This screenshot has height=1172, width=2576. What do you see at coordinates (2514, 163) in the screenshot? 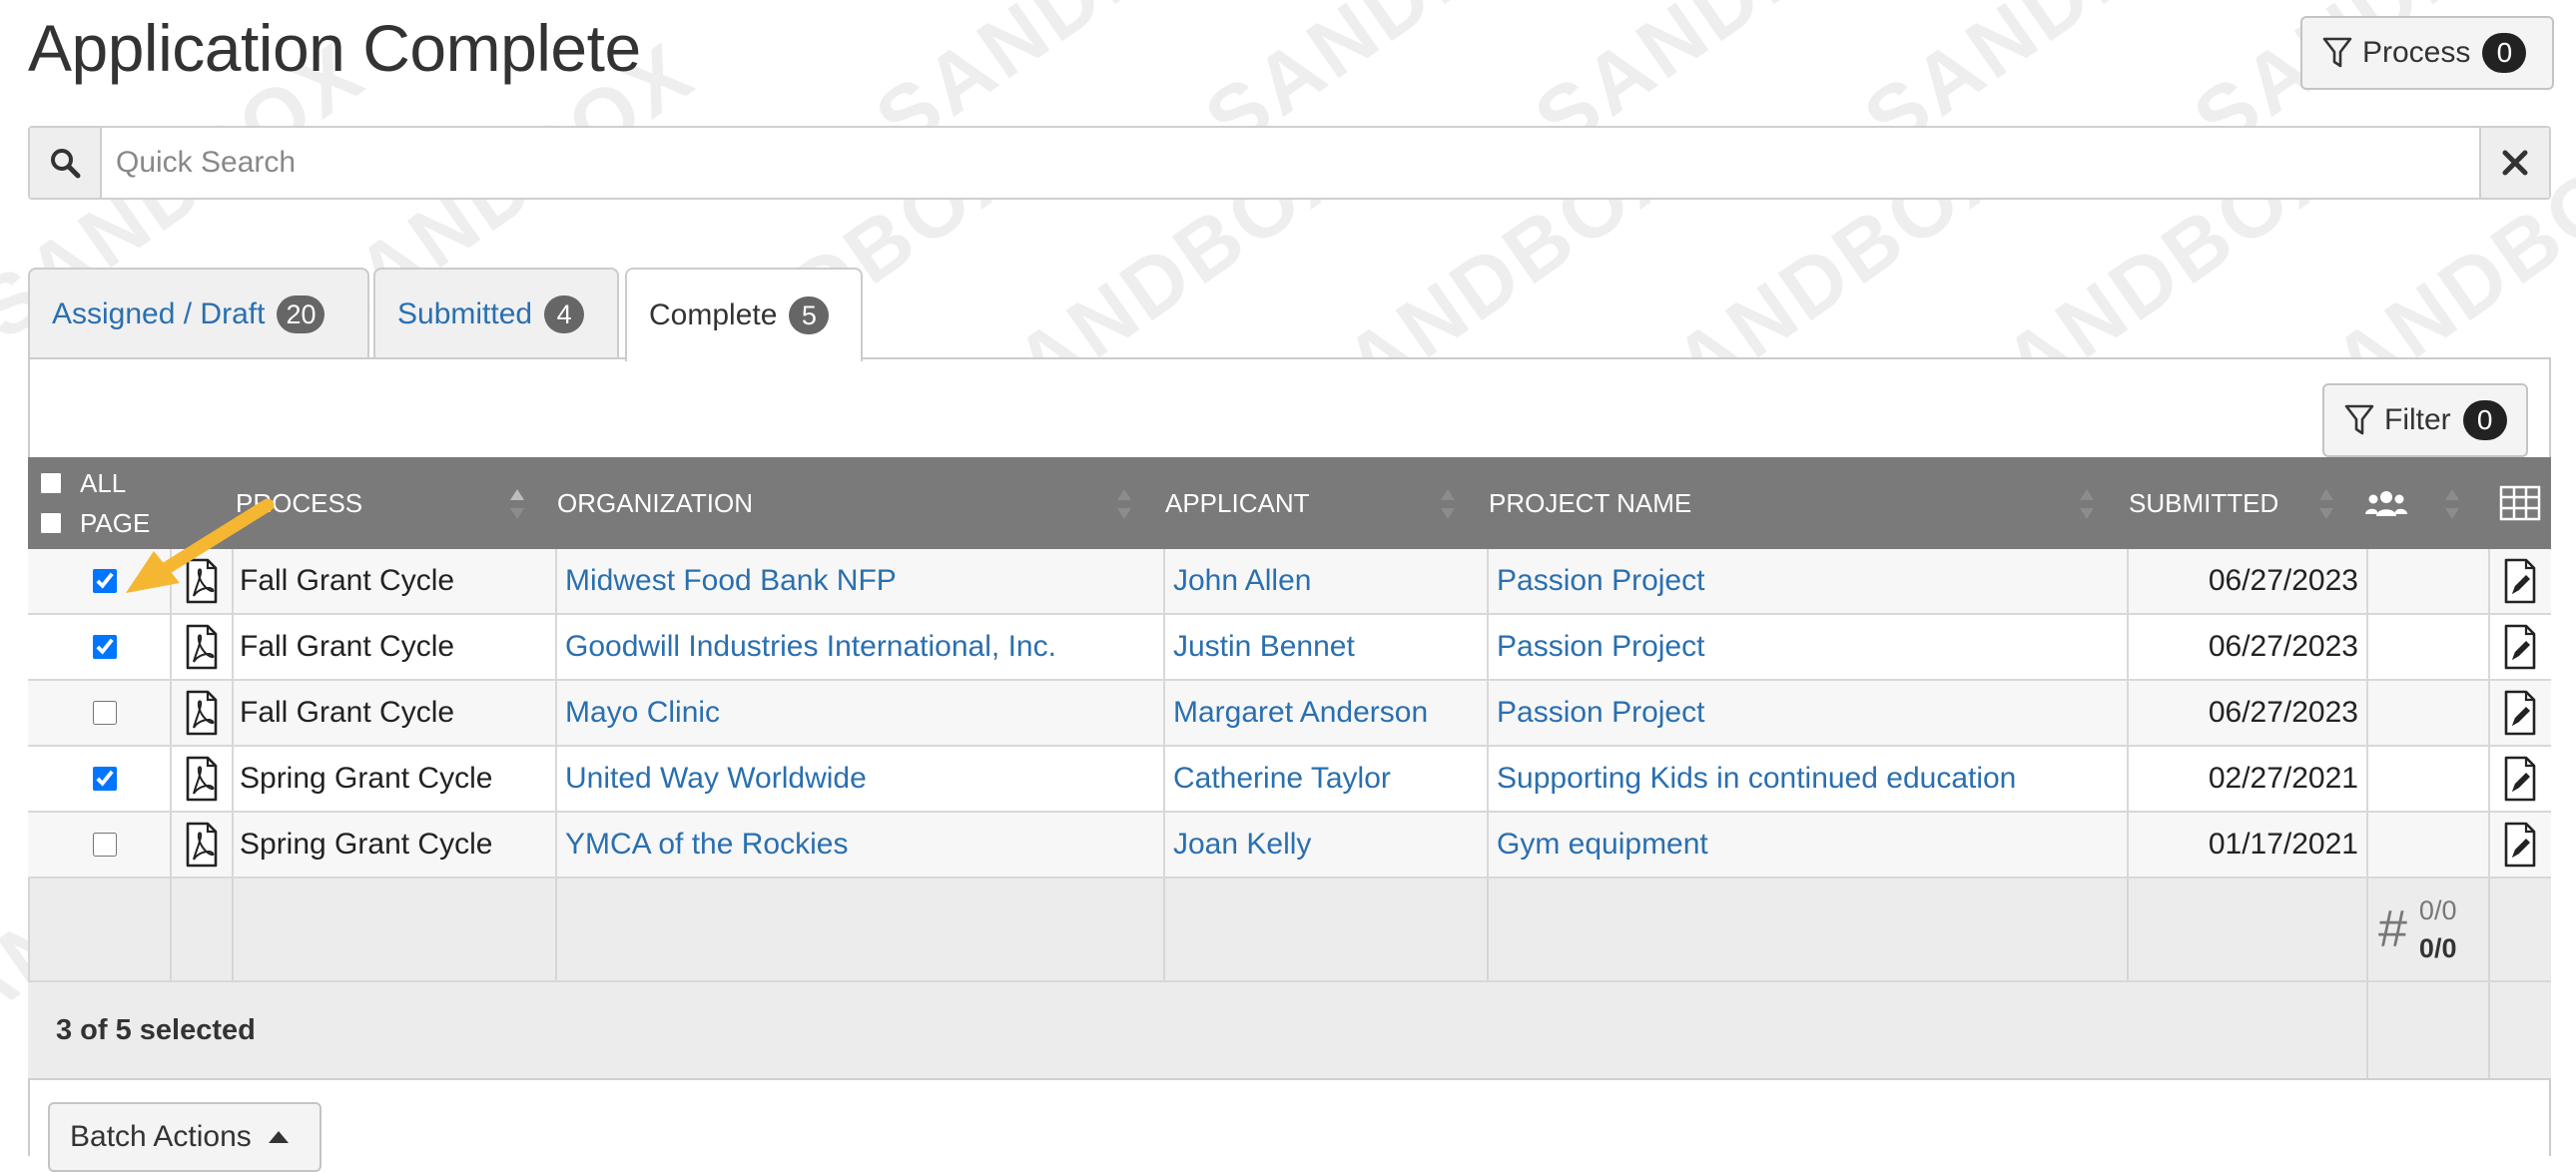
I see `clear-search-icon` at bounding box center [2514, 163].